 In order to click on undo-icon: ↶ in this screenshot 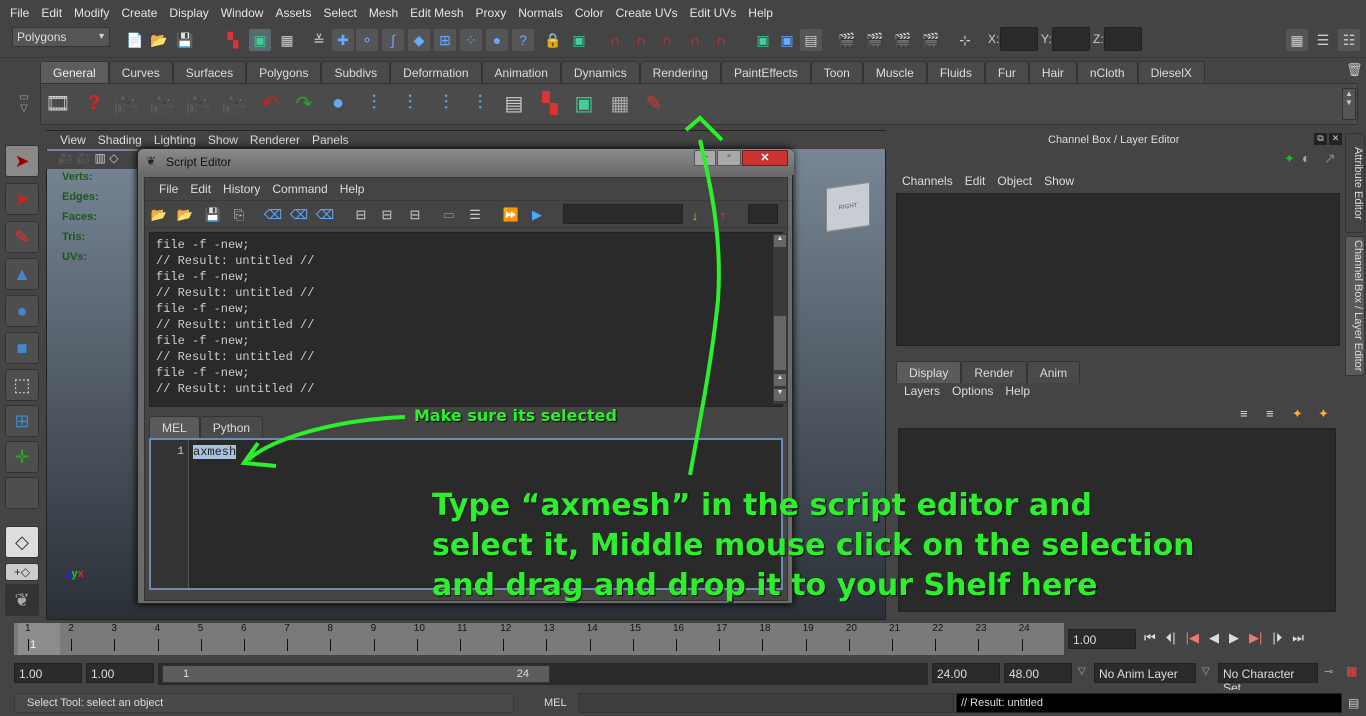, I will do `click(270, 103)`.